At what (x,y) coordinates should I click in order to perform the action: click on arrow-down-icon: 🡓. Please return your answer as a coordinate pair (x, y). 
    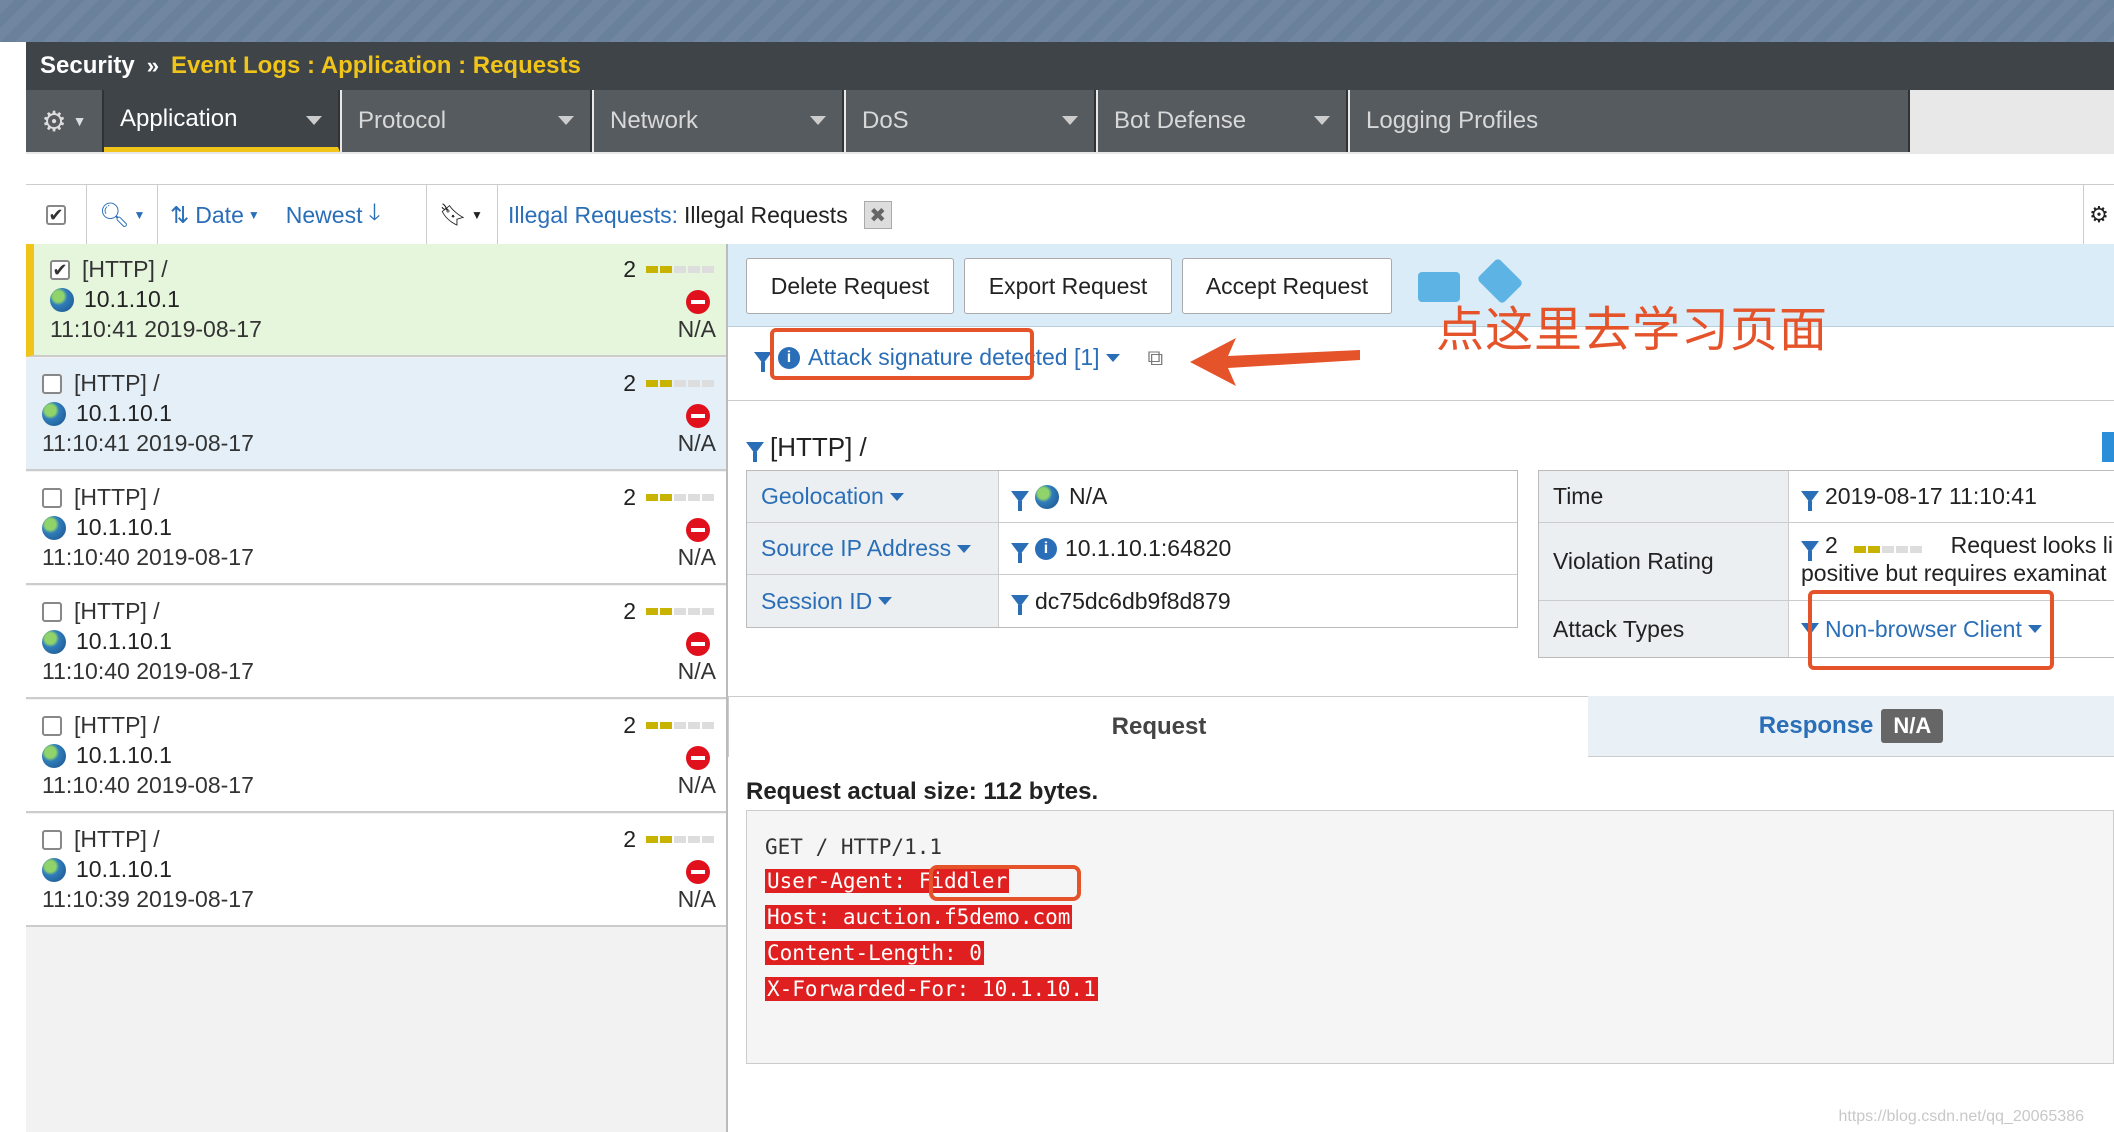
    Looking at the image, I should click on (374, 211).